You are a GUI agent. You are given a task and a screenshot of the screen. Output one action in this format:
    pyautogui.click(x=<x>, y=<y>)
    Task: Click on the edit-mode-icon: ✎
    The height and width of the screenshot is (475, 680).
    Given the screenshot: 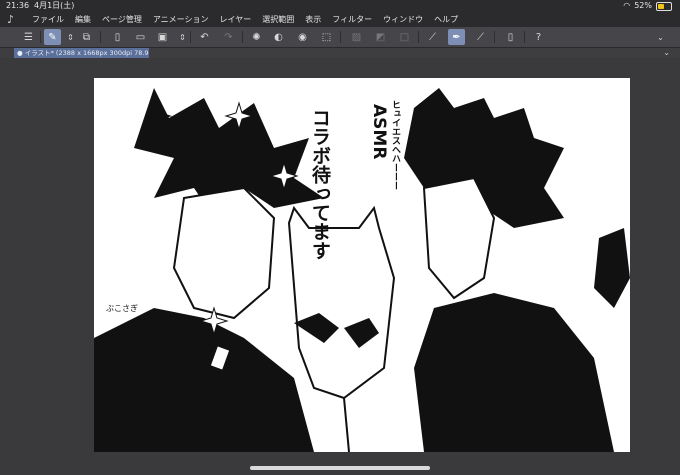 What is the action you would take?
    pyautogui.click(x=52, y=37)
    